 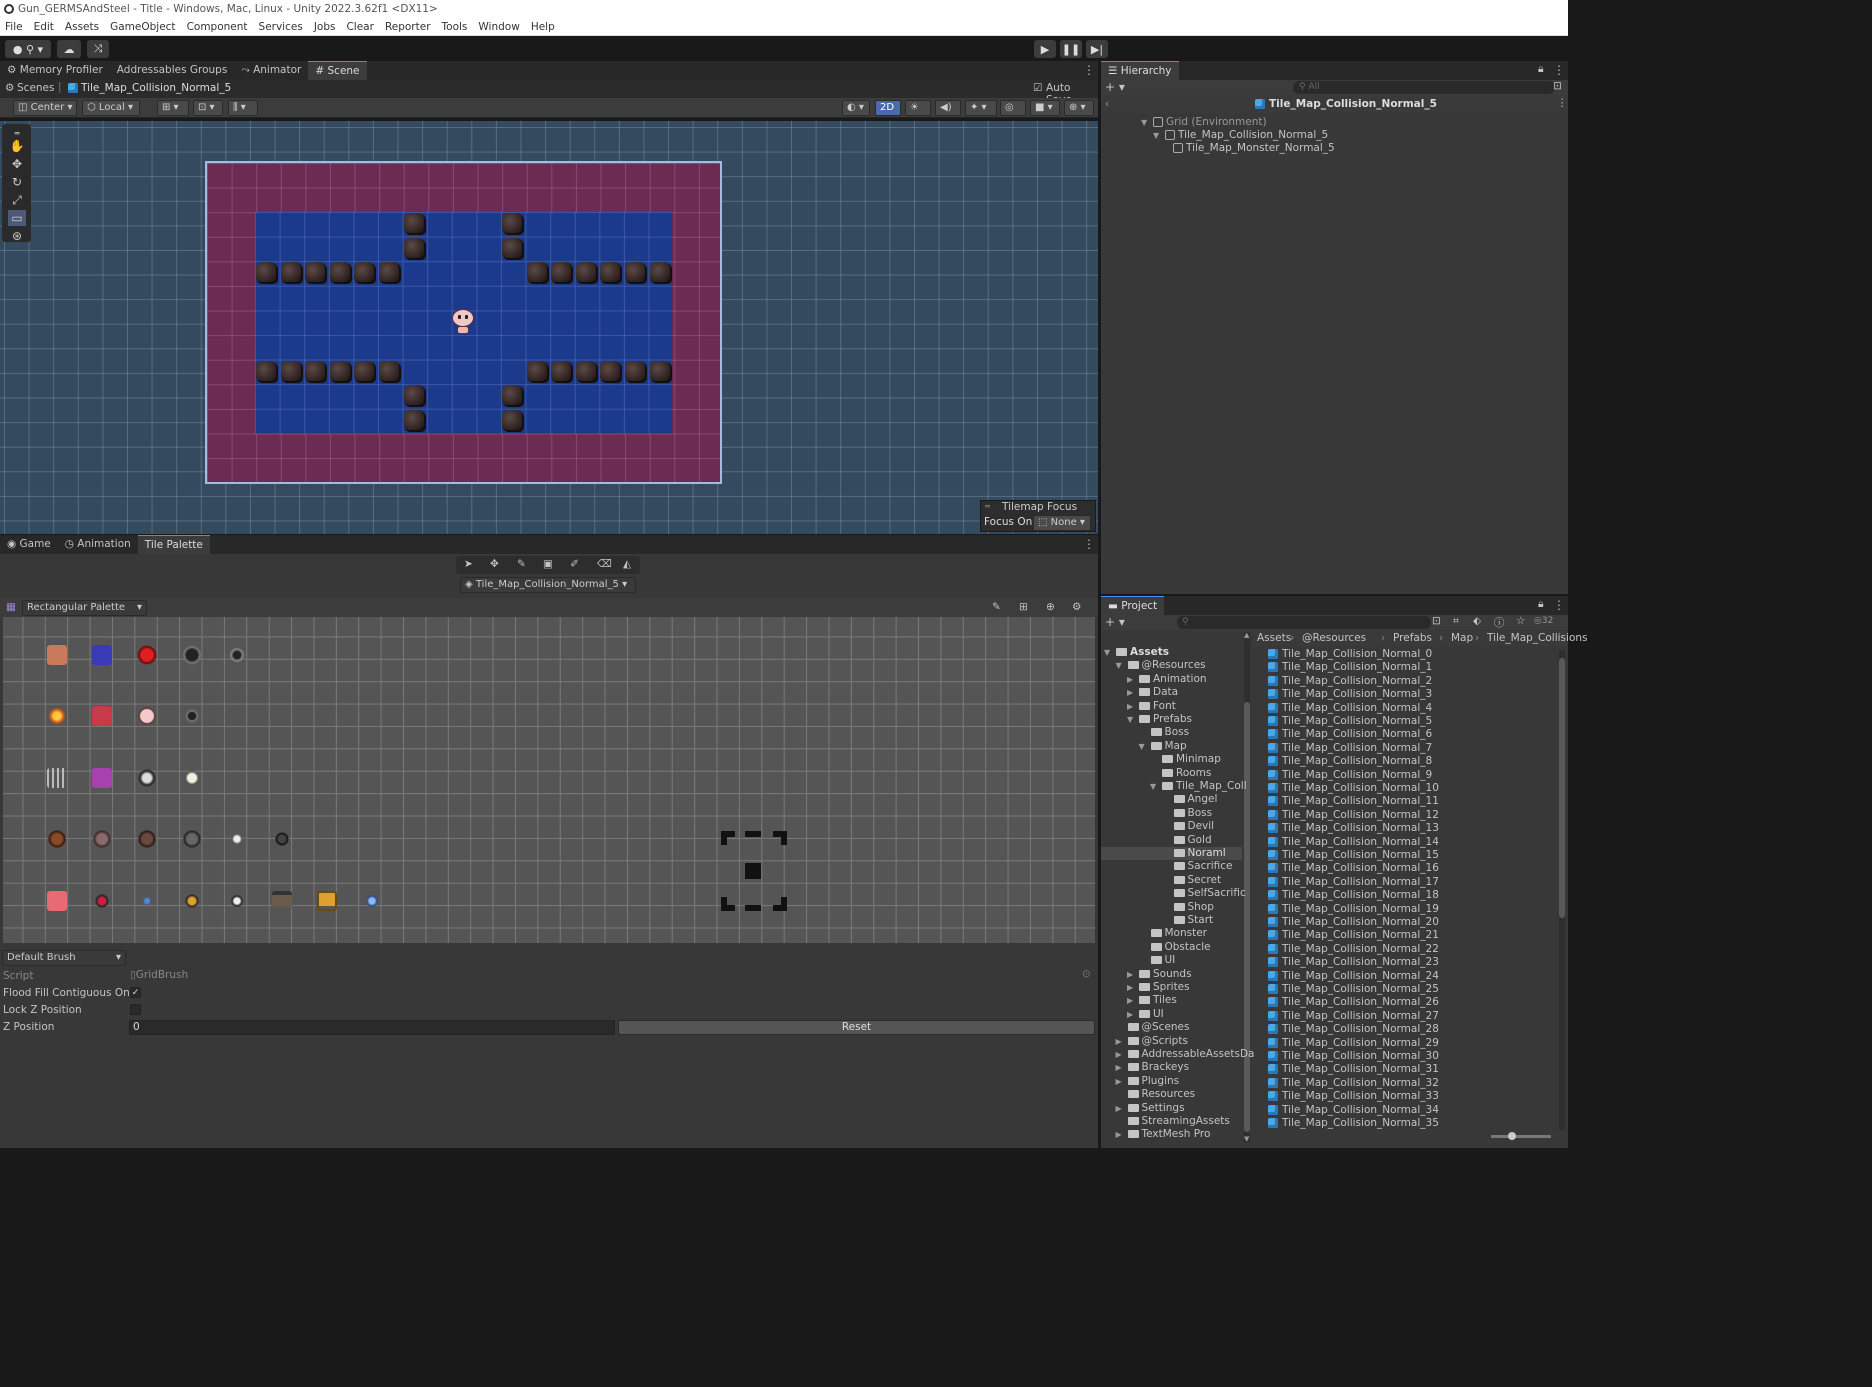 I want to click on scene-panel-menu-icon: ⋮, so click(x=1089, y=70).